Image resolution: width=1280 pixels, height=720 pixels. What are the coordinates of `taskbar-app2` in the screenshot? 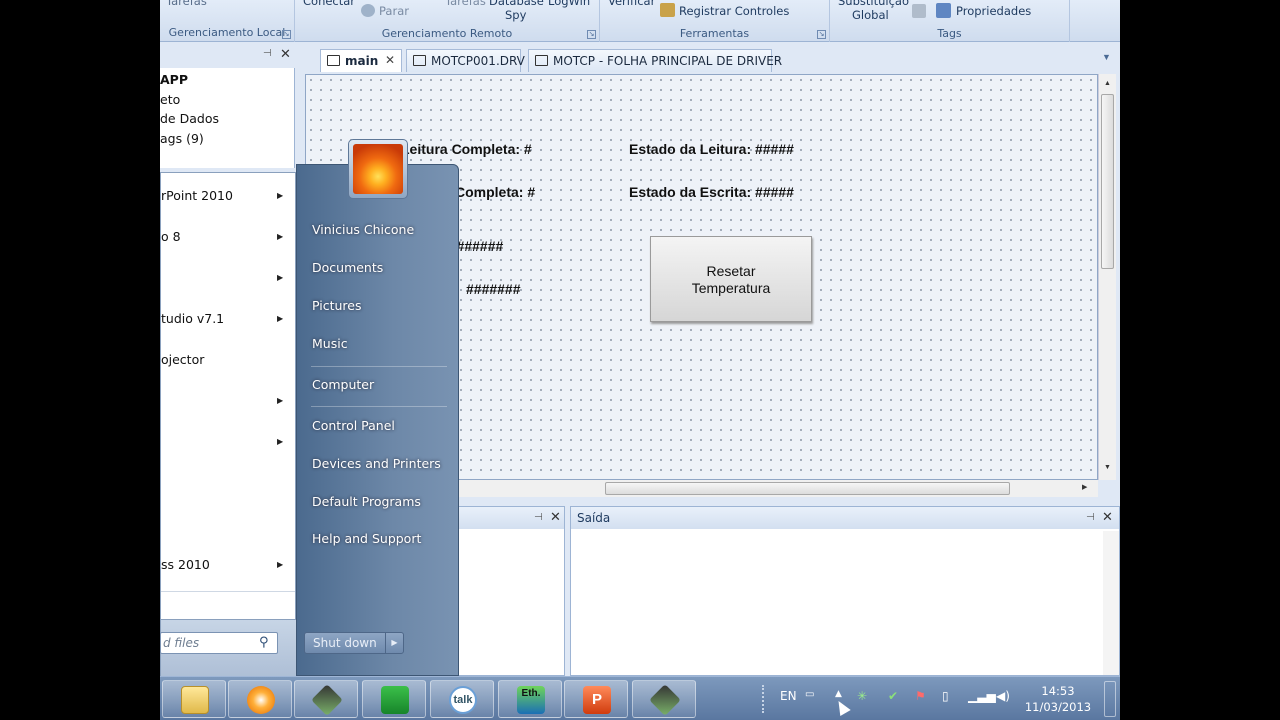 It's located at (664, 699).